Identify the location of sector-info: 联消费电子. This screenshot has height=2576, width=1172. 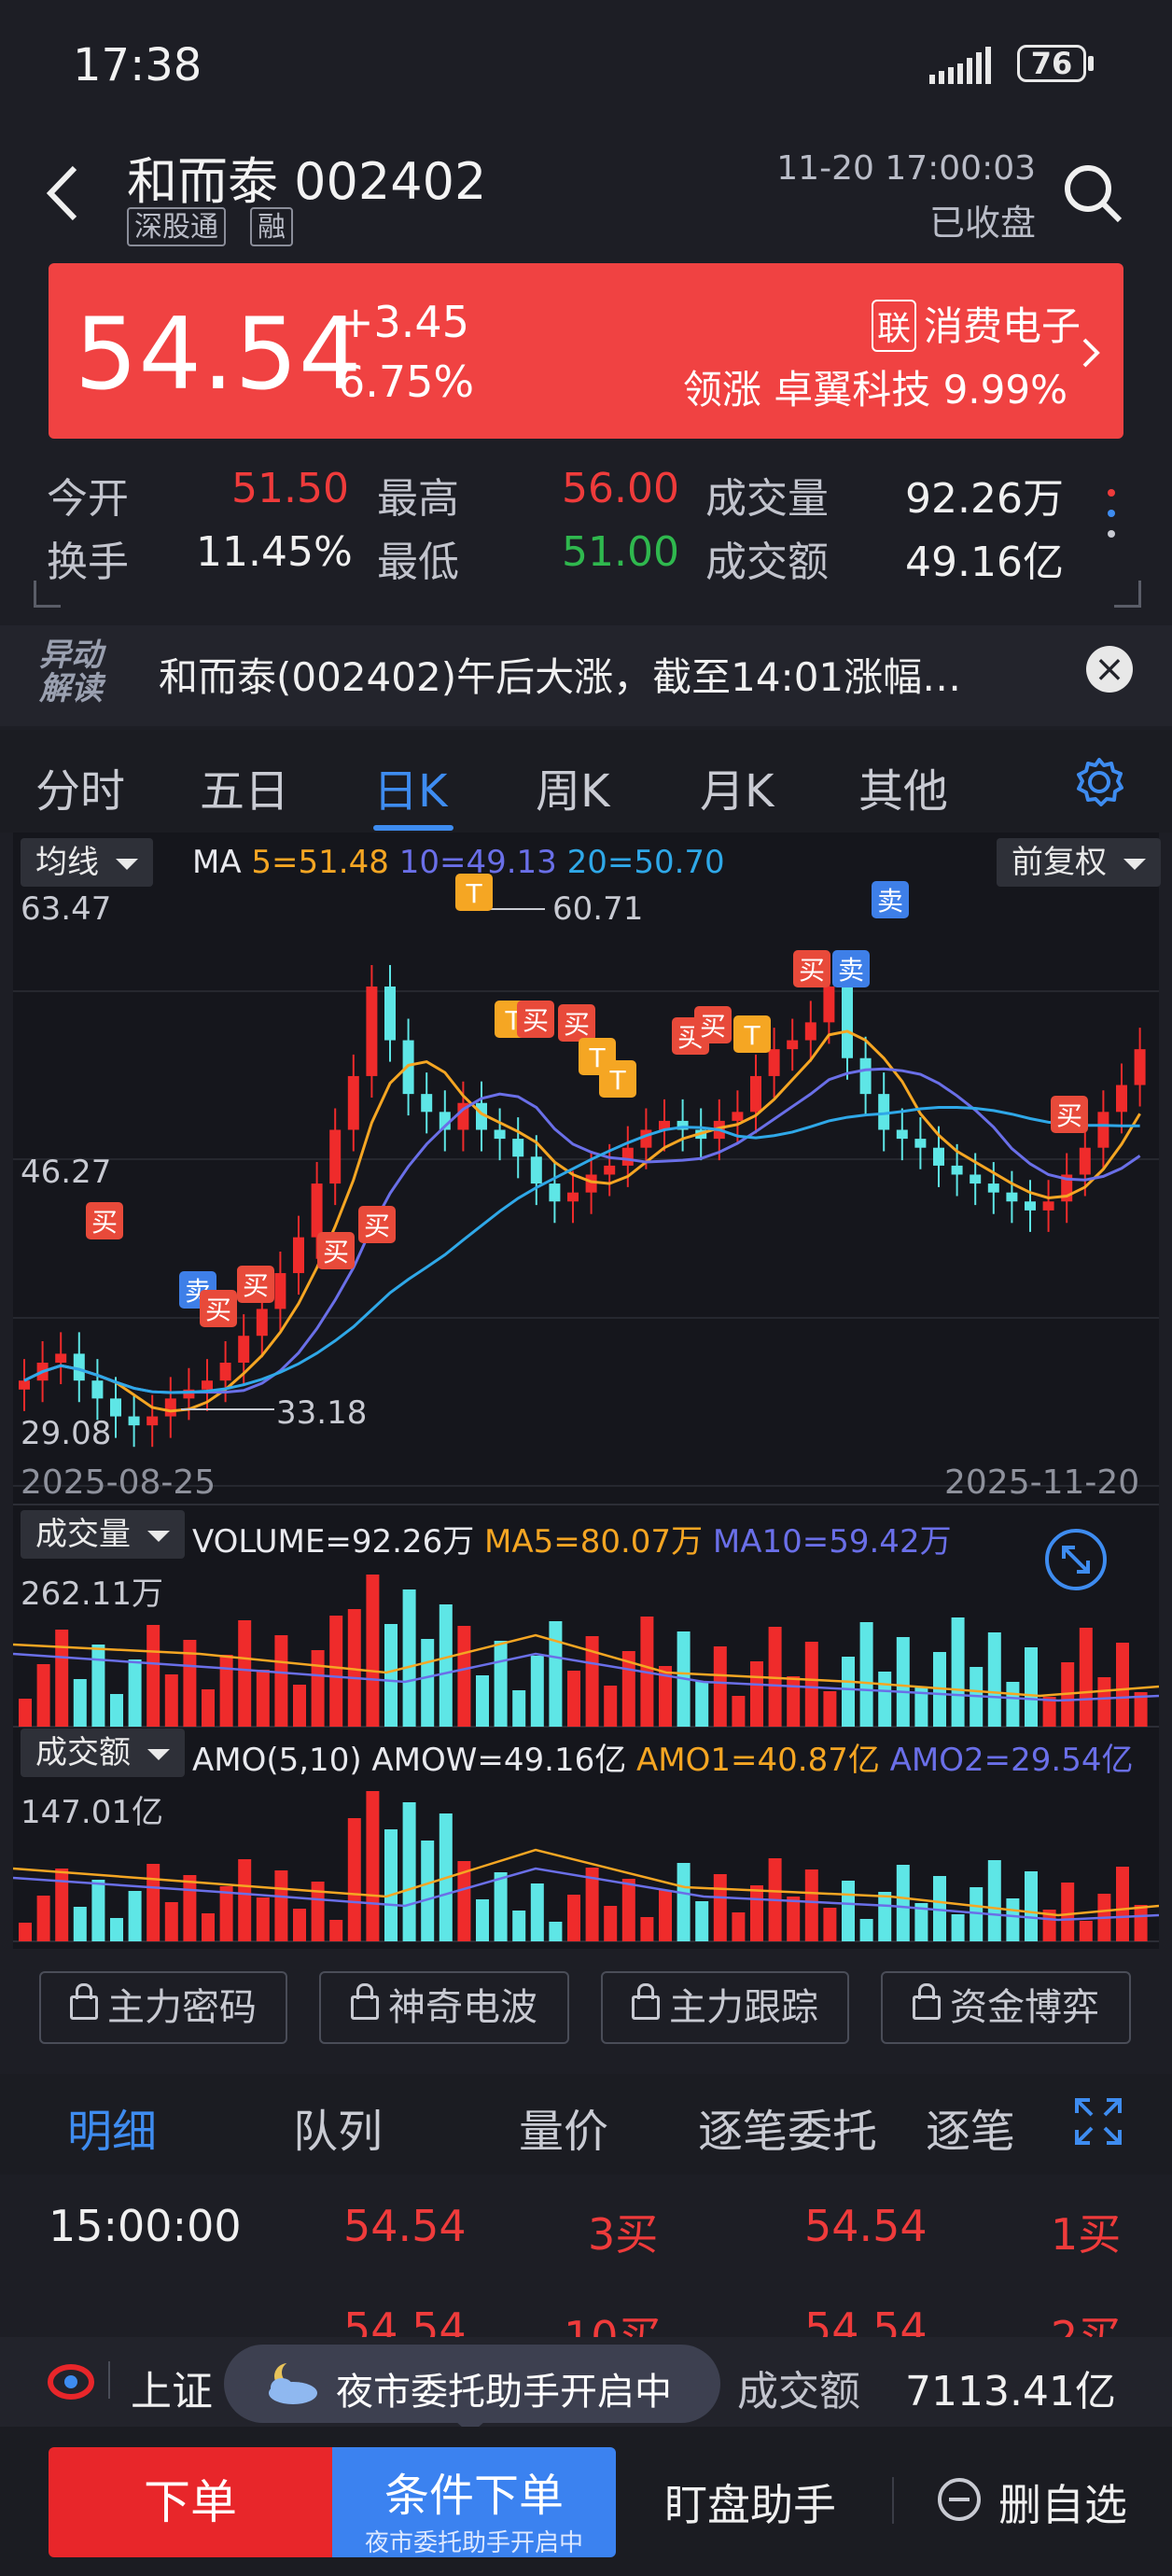
(976, 323).